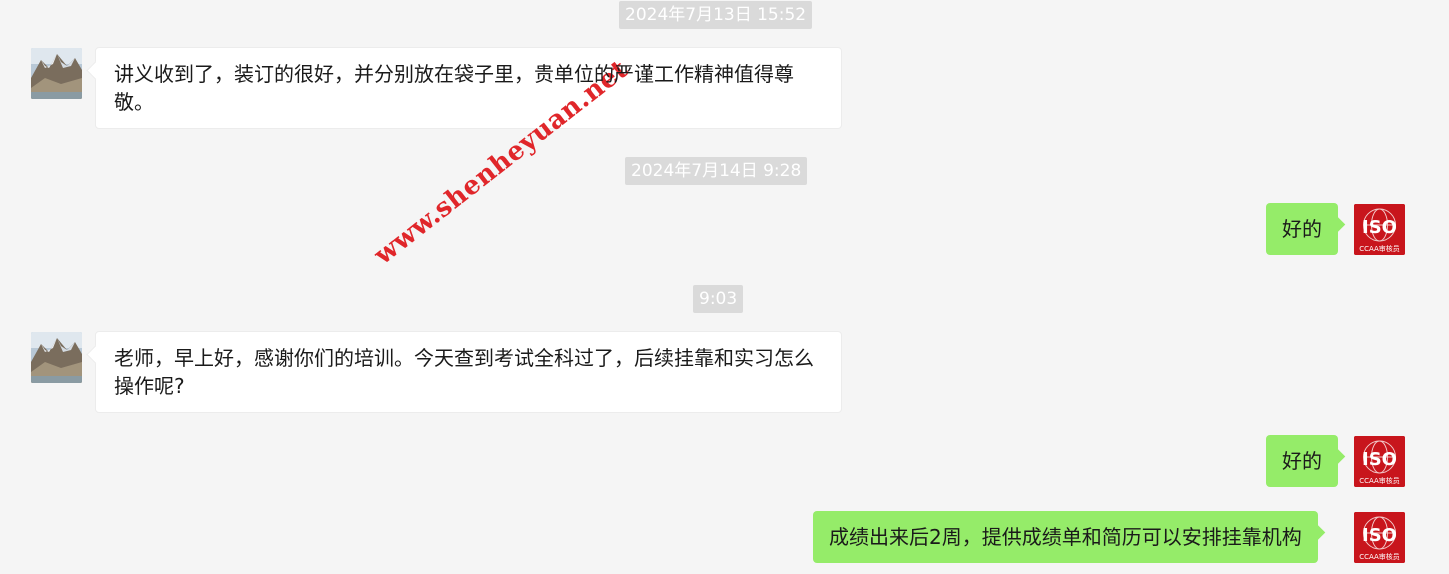 Image resolution: width=1449 pixels, height=574 pixels. What do you see at coordinates (716, 171) in the screenshot?
I see `timestamp: 2024年7月14日 9:28` at bounding box center [716, 171].